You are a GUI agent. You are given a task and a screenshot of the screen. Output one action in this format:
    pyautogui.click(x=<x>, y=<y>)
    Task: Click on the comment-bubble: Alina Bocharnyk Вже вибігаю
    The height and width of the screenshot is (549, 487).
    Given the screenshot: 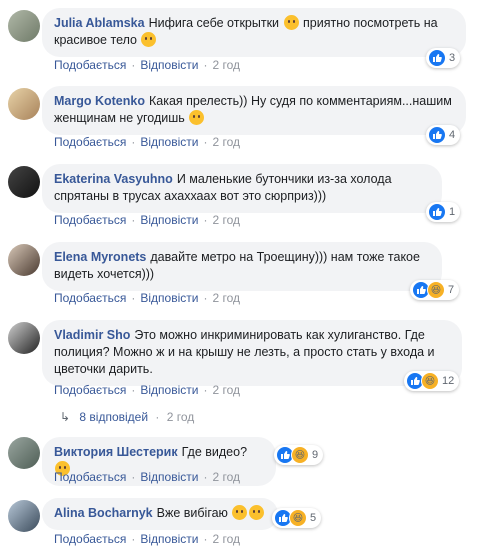 What is the action you would take?
    pyautogui.click(x=160, y=514)
    